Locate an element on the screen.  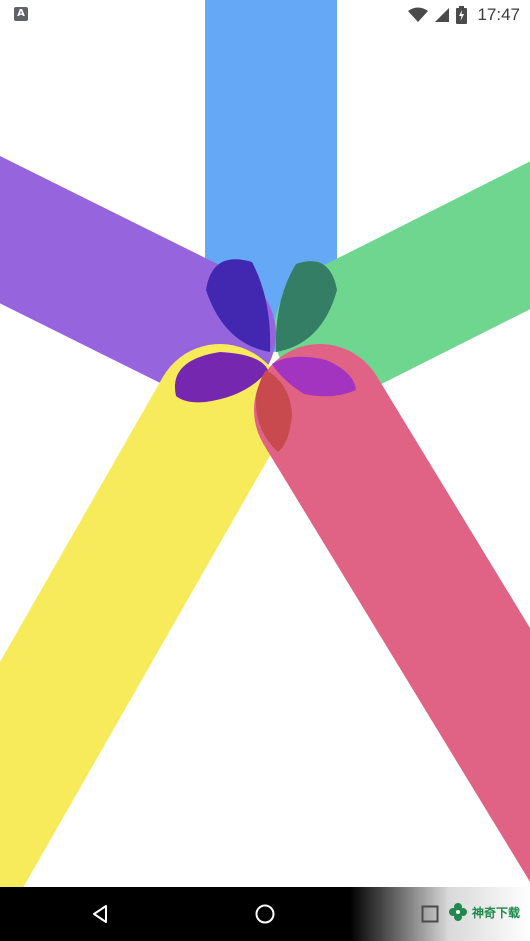
battery-charging-icon is located at coordinates (462, 15).